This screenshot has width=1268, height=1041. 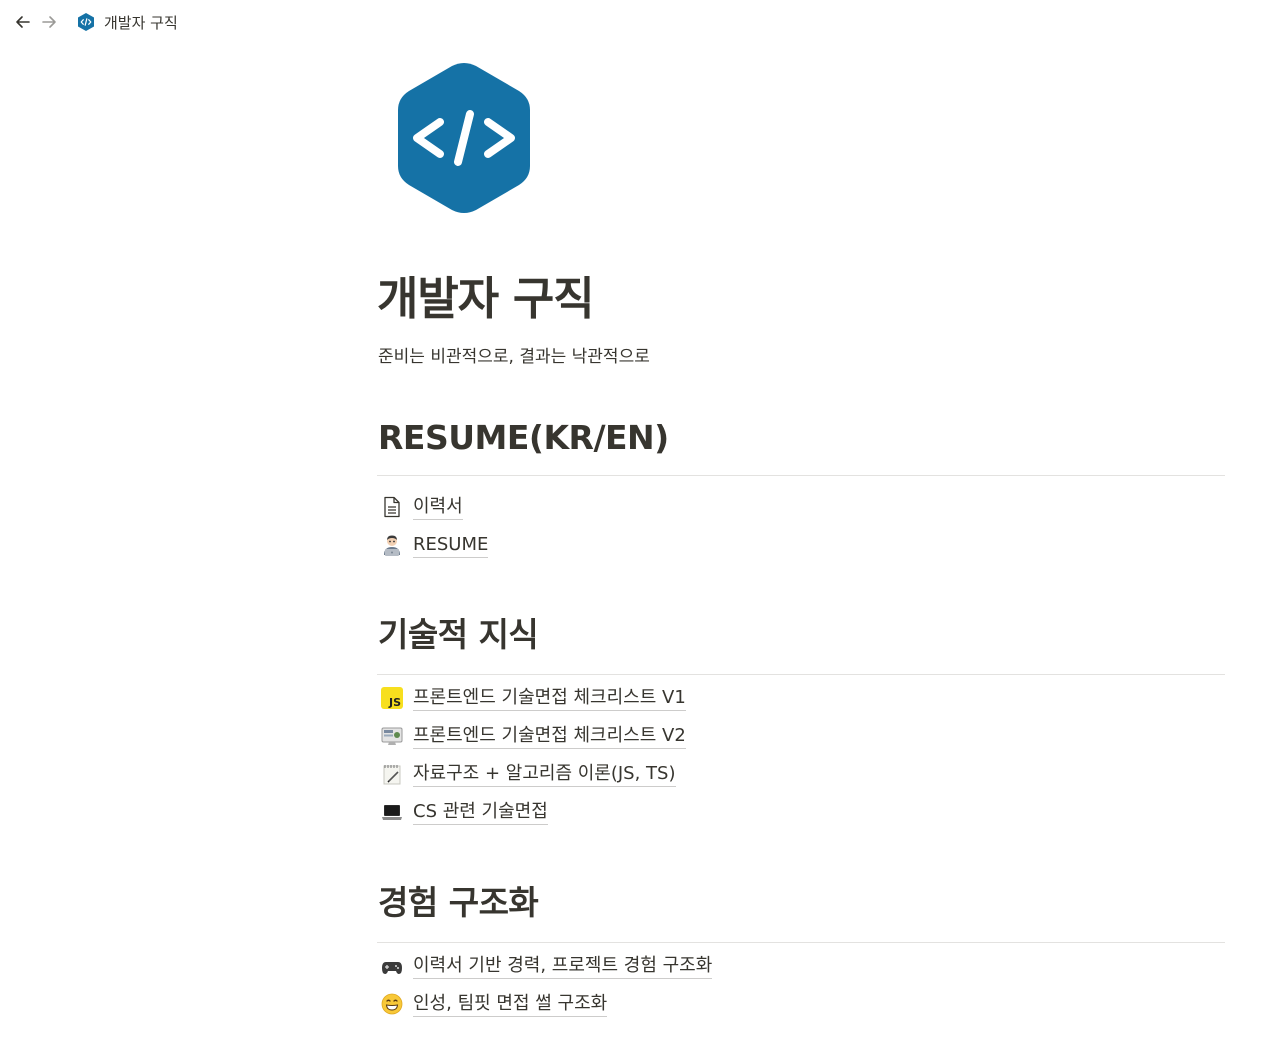 I want to click on grin-icon, so click(x=392, y=1004).